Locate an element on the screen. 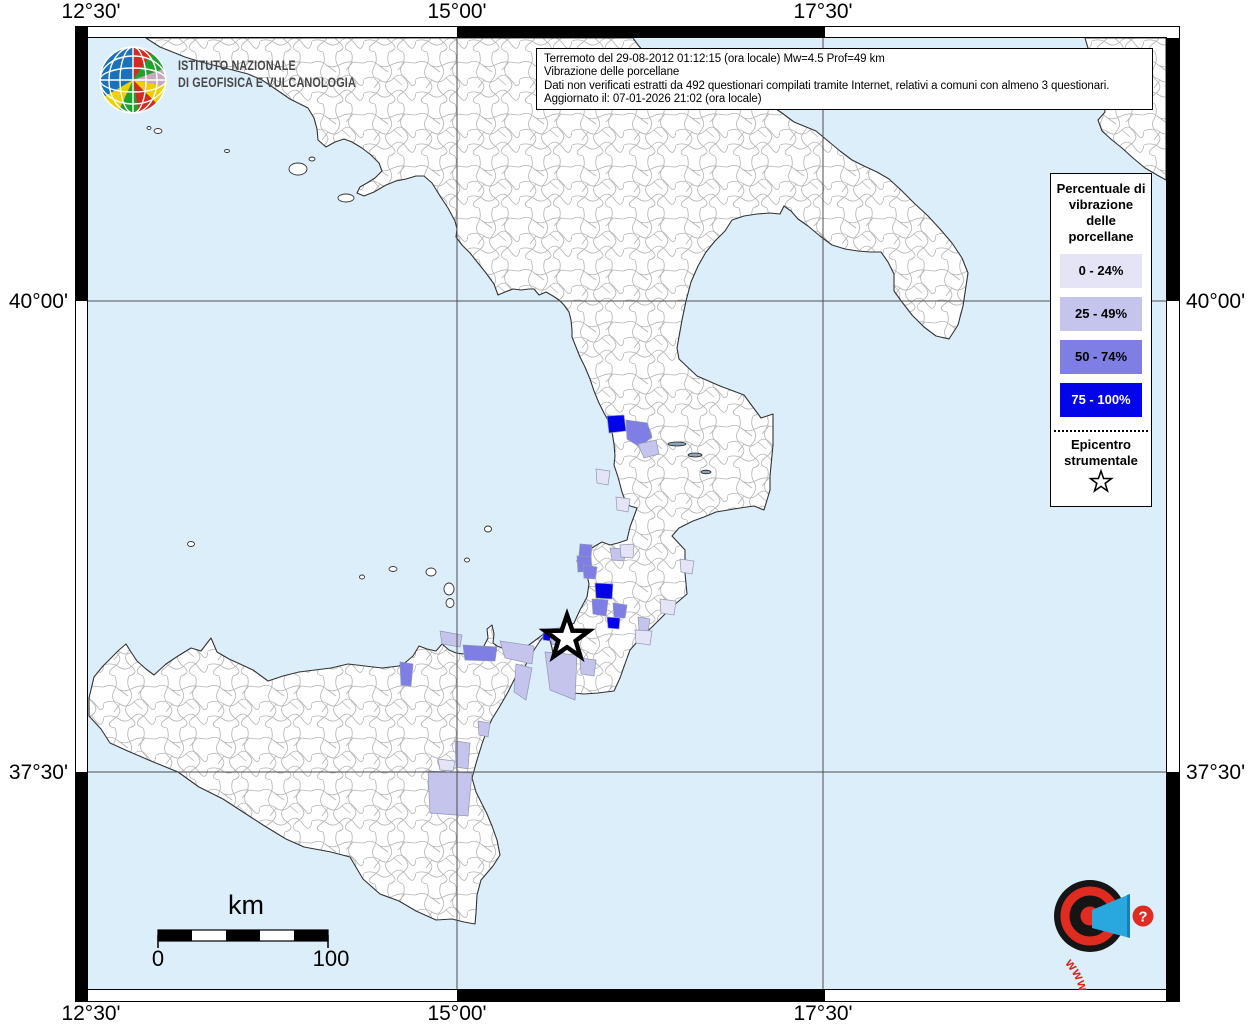  legend-divider is located at coordinates (1101, 431).